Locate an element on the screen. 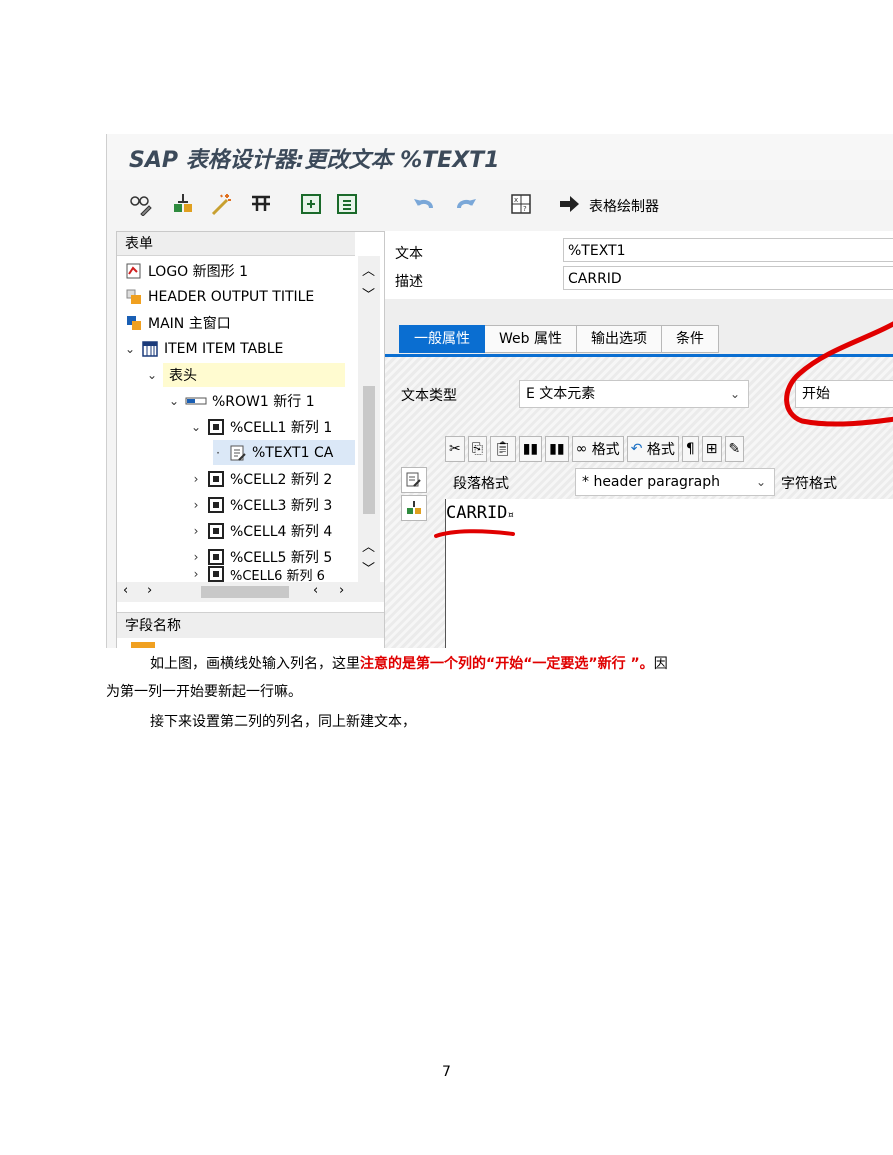  editor-text: CARRID is located at coordinates (477, 513).